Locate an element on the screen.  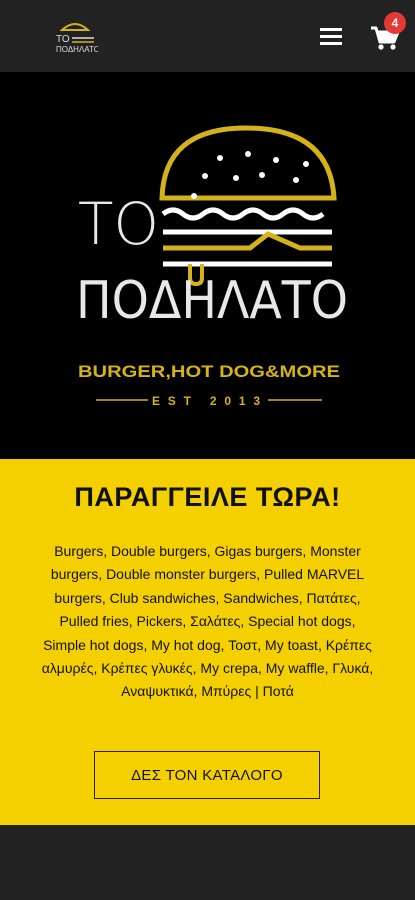
hero-est: EST 2013 is located at coordinates (208, 401).